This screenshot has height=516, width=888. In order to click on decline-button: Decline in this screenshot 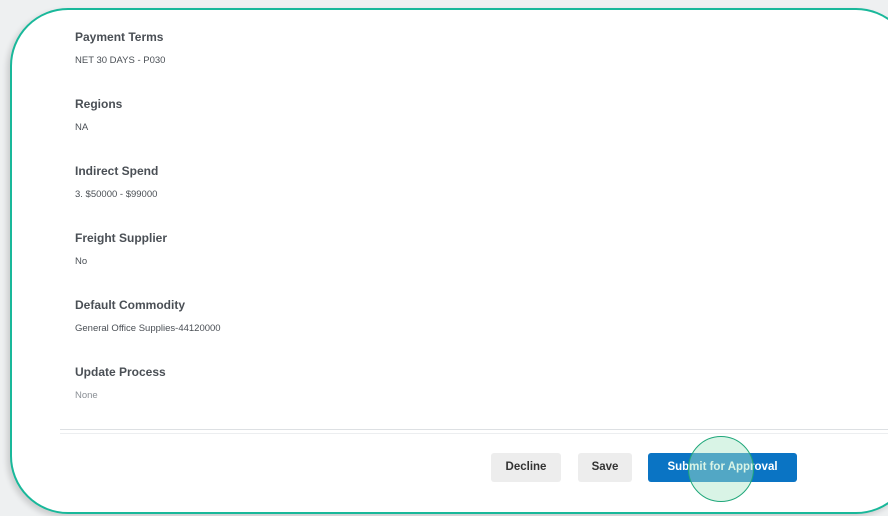, I will do `click(526, 467)`.